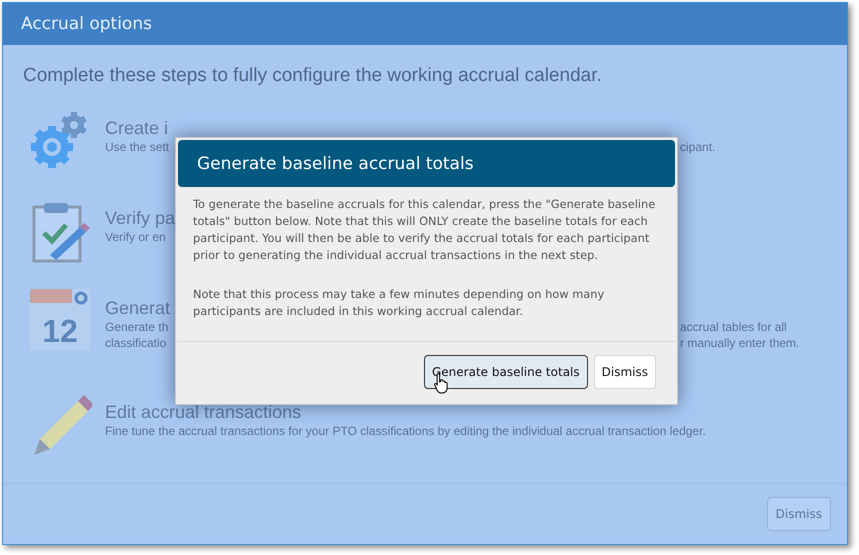  Describe the element at coordinates (203, 413) in the screenshot. I see `step-title: Edit accrual transactions` at that location.